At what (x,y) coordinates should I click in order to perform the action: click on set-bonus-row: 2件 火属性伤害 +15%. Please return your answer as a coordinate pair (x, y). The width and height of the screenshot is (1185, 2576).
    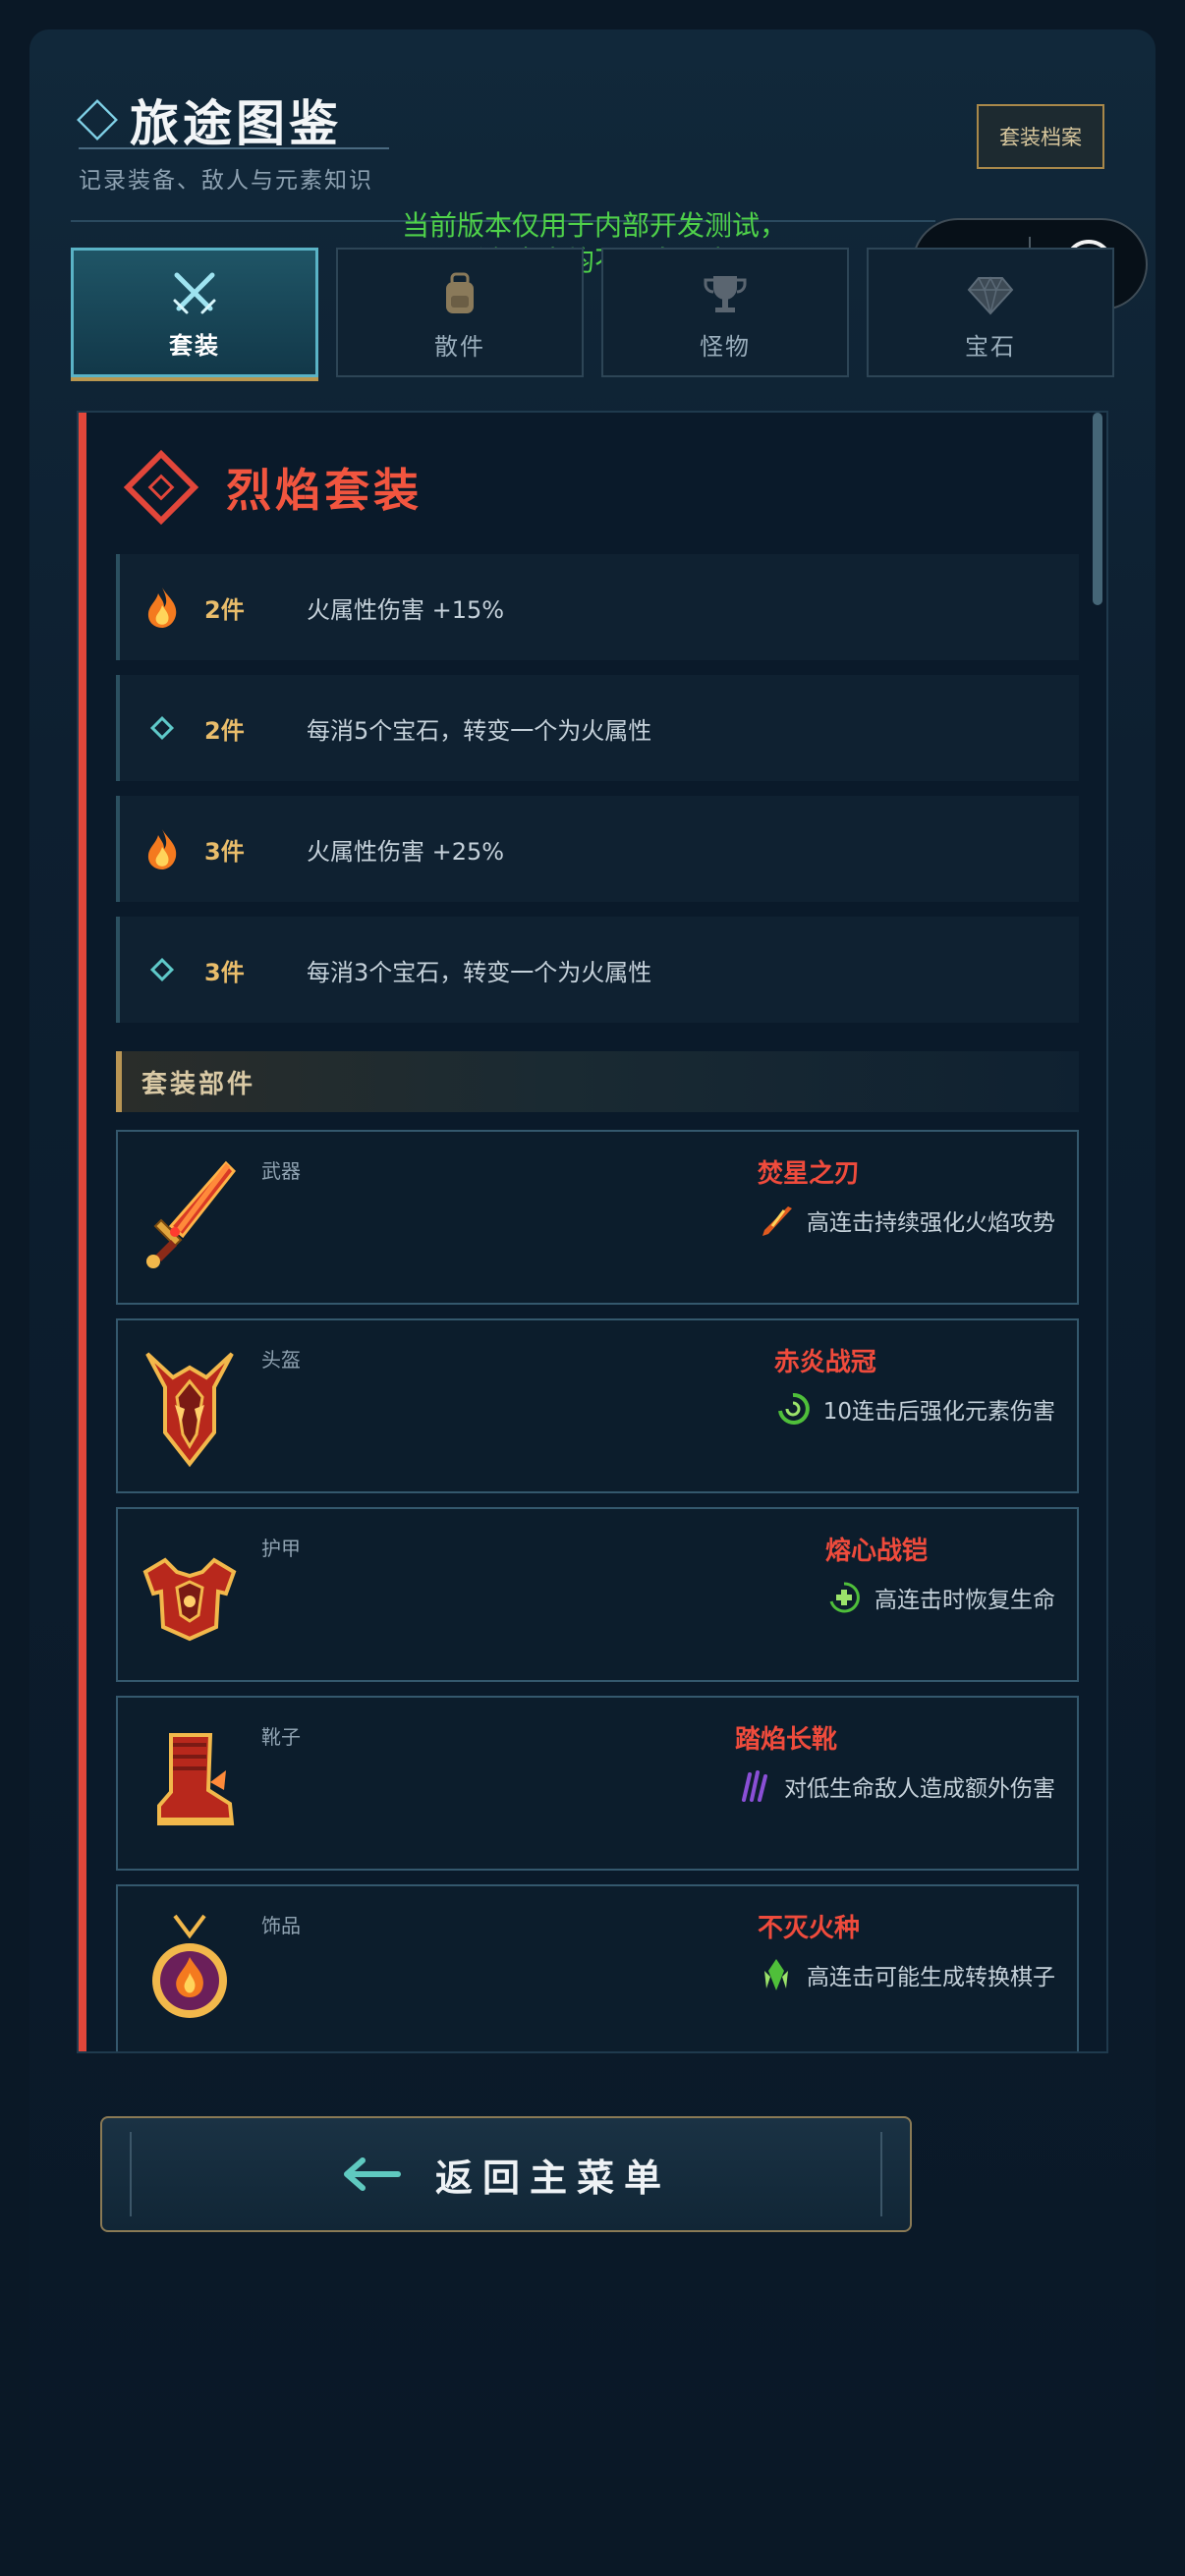
    Looking at the image, I should click on (598, 607).